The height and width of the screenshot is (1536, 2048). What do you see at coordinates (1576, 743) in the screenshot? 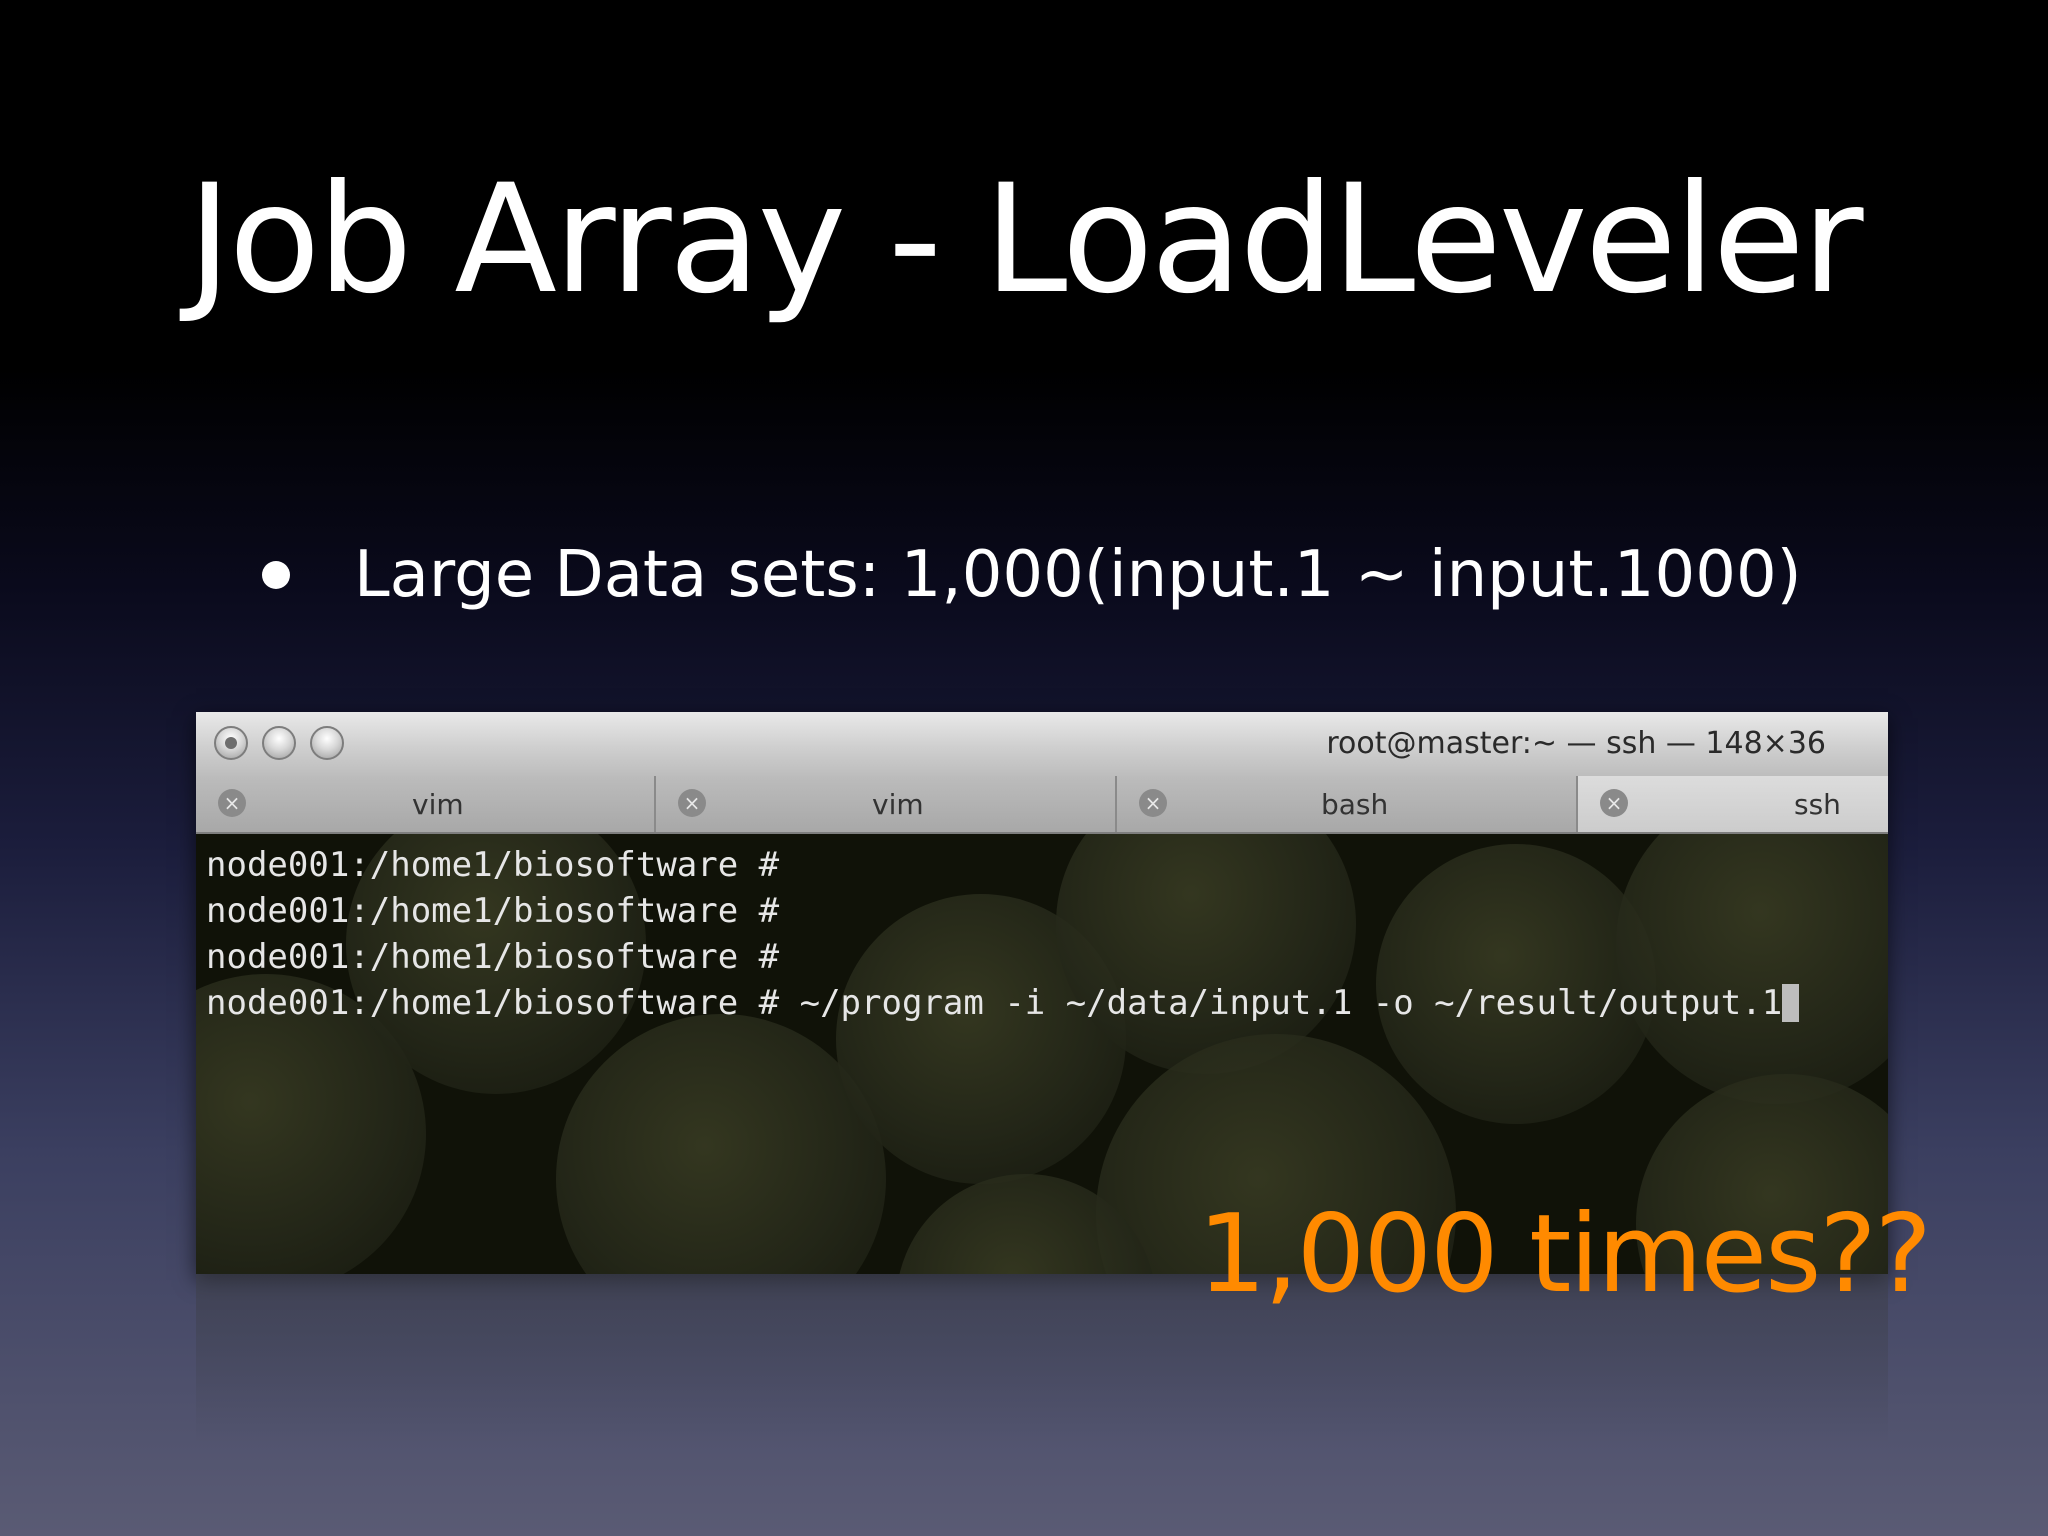
I see `window-title: root@master:~ — ssh — 148×36` at bounding box center [1576, 743].